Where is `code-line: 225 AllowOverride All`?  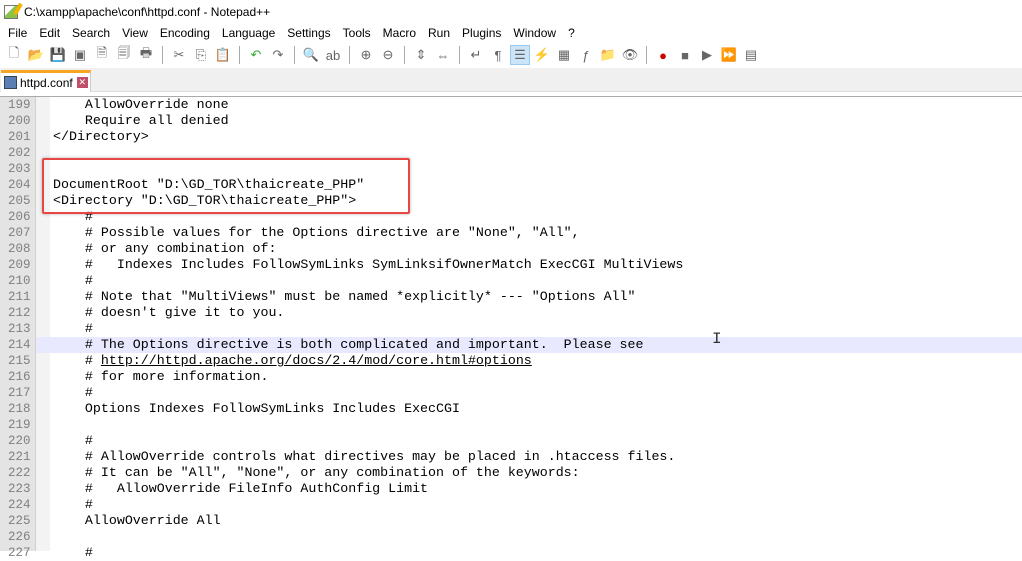
code-line: 225 AllowOverride All is located at coordinates (511, 521).